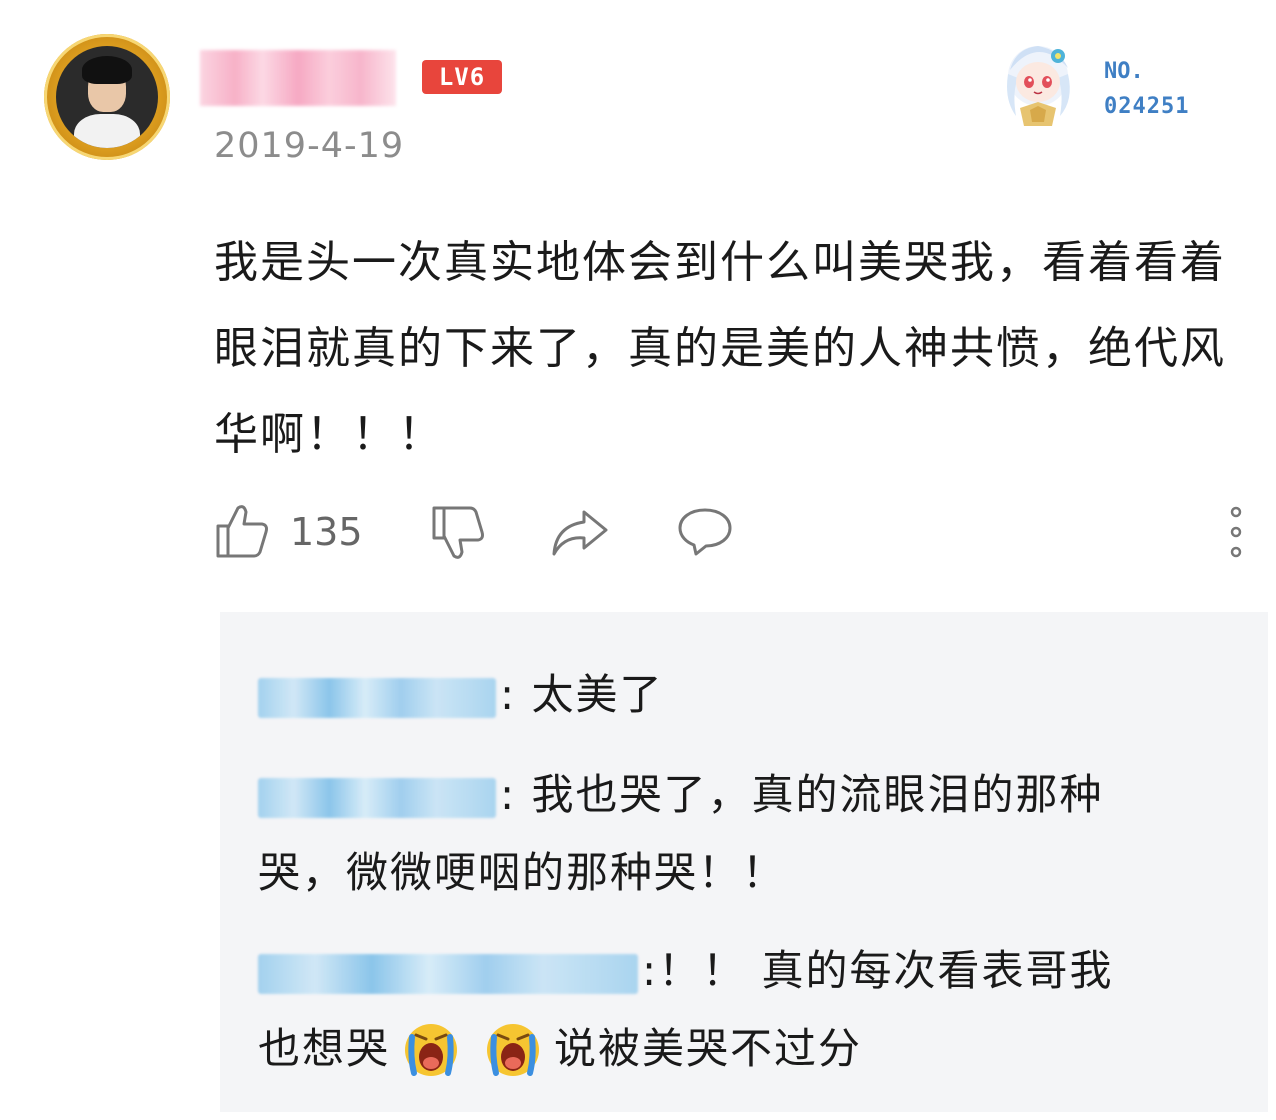  Describe the element at coordinates (462, 77) in the screenshot. I see `level-badge: LV6` at that location.